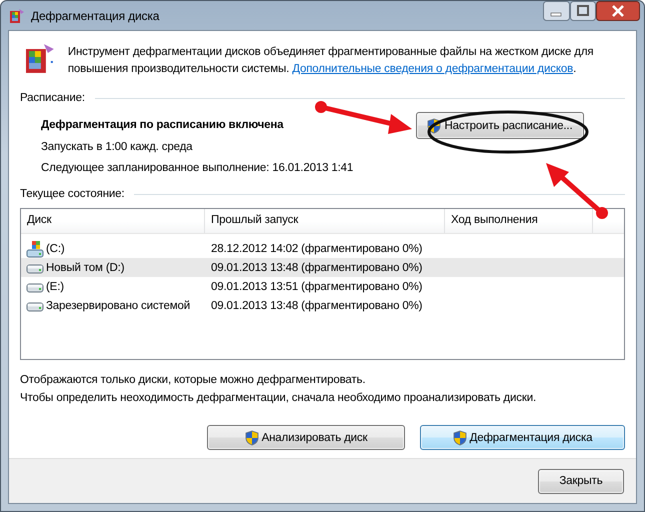  I want to click on system-drive-icon, so click(35, 249).